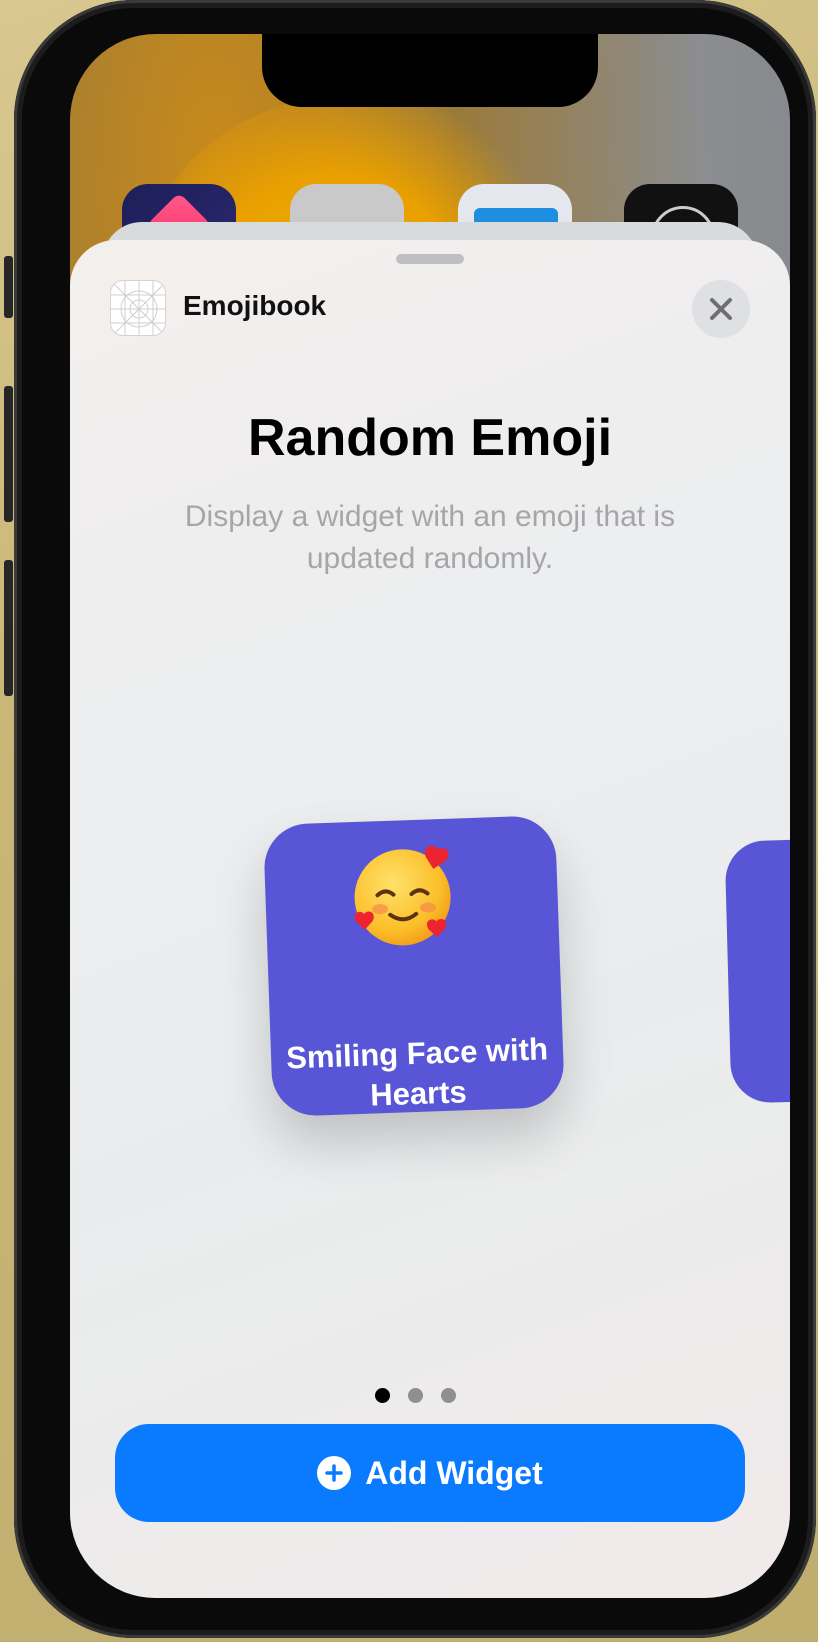 This screenshot has width=818, height=1642. Describe the element at coordinates (417, 1072) in the screenshot. I see `widget-label: Smiling Face with Hearts` at that location.